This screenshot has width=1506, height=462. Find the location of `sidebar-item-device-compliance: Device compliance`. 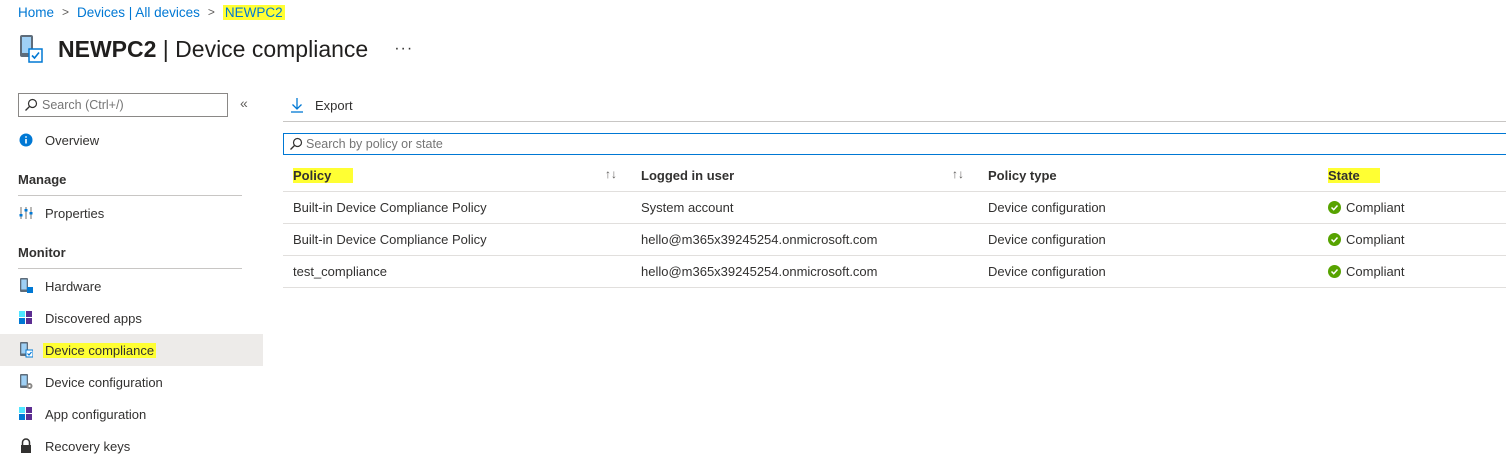

sidebar-item-device-compliance: Device compliance is located at coordinates (131, 350).